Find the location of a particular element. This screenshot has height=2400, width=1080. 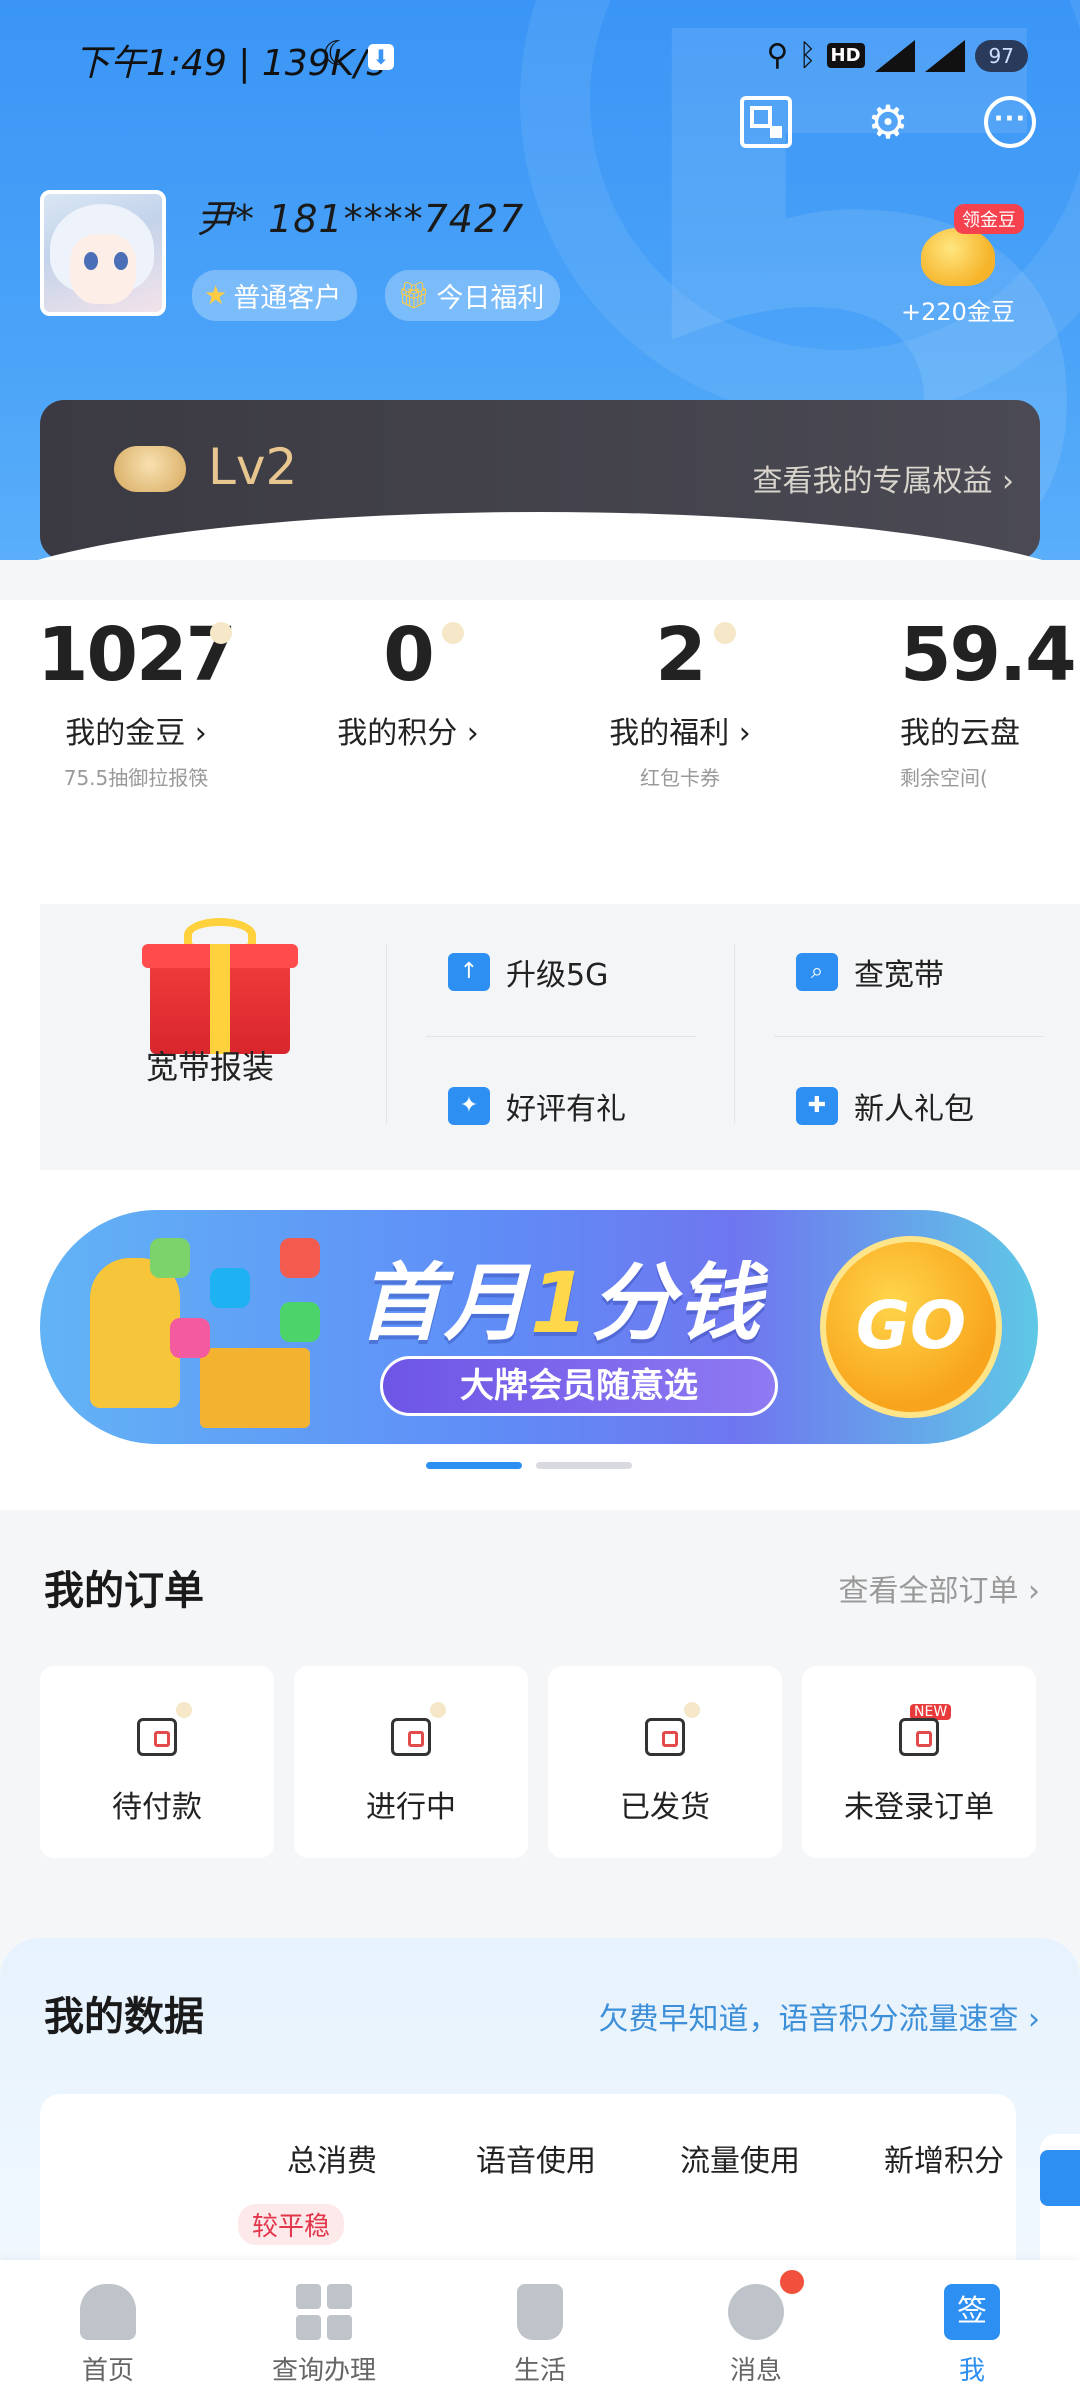

bluetooth-icon: ᛒ is located at coordinates (807, 55).